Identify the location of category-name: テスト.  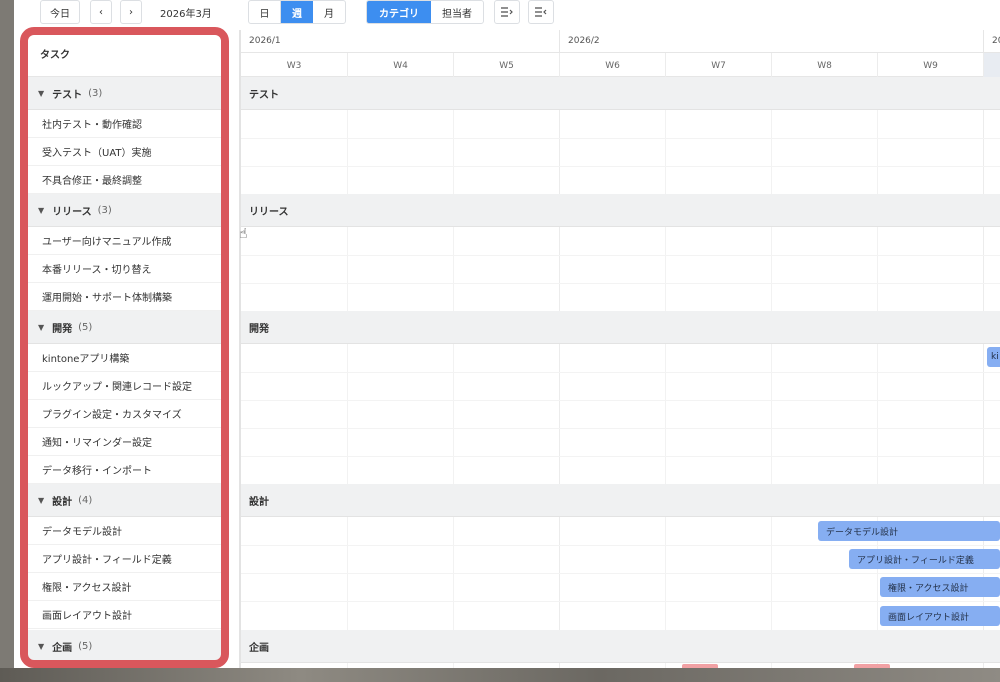
(67, 95).